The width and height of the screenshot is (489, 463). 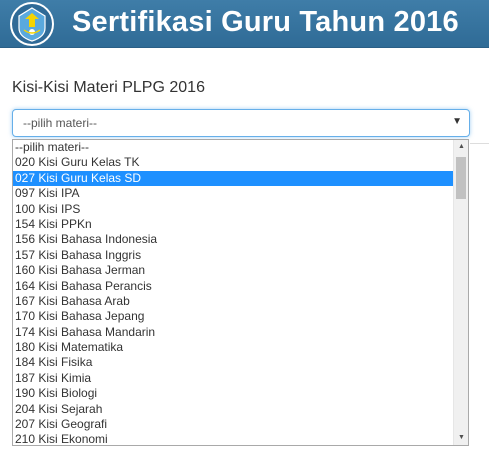 I want to click on page-title: Sertifikasi Guru Tahun 2016, so click(x=265, y=22).